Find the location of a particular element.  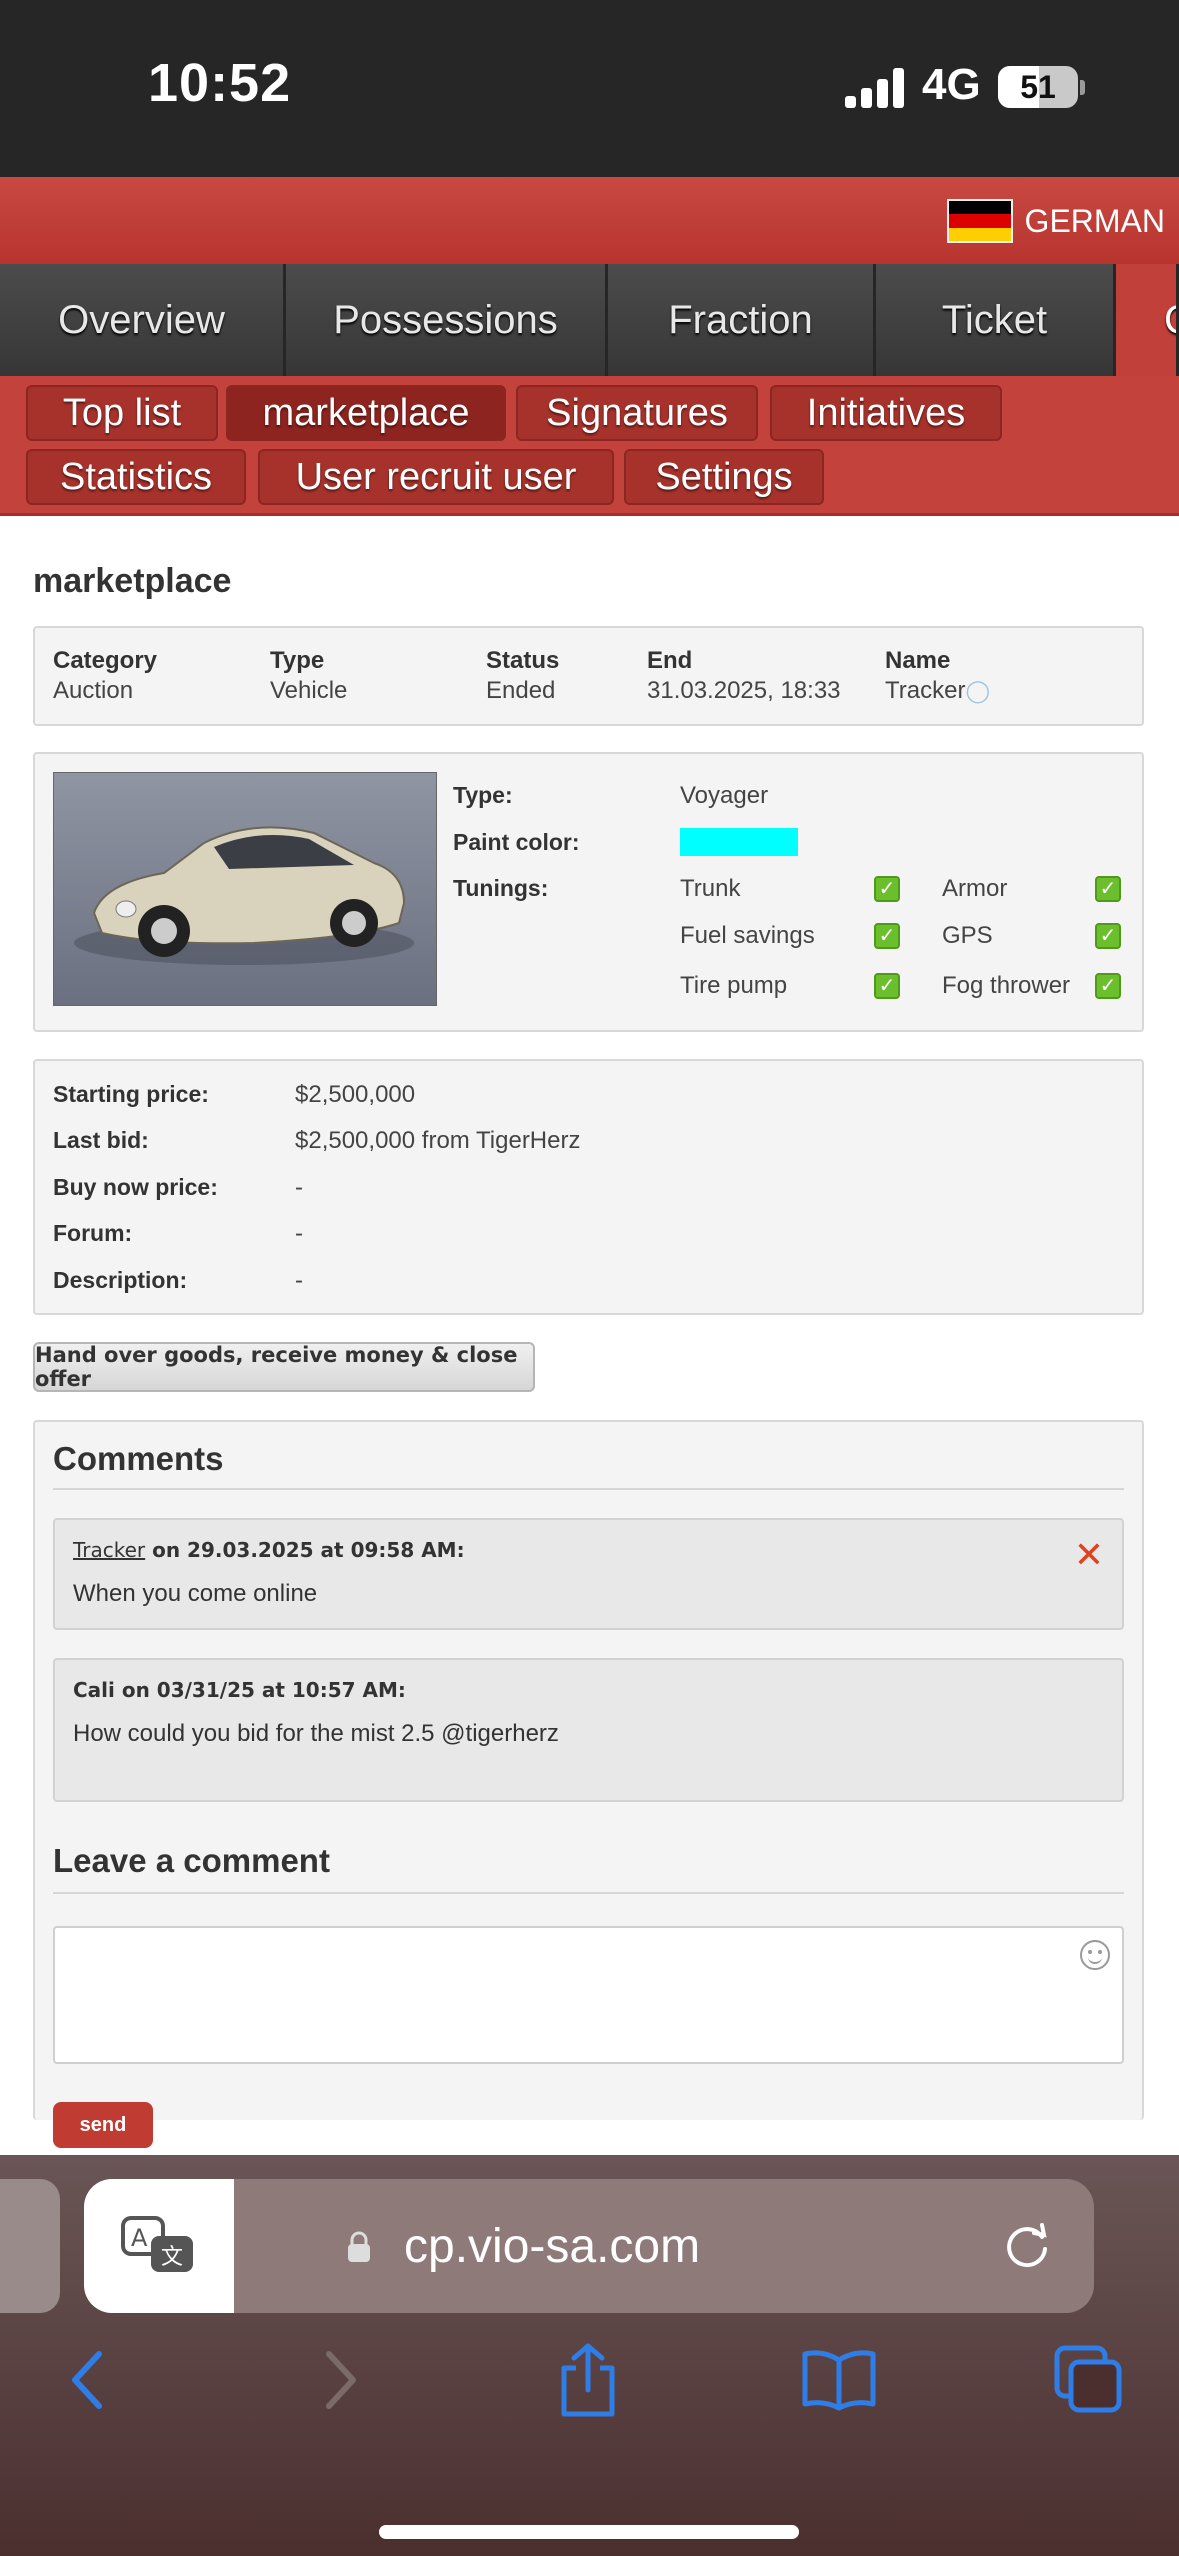

tab-fraction: Fraction is located at coordinates (742, 320).